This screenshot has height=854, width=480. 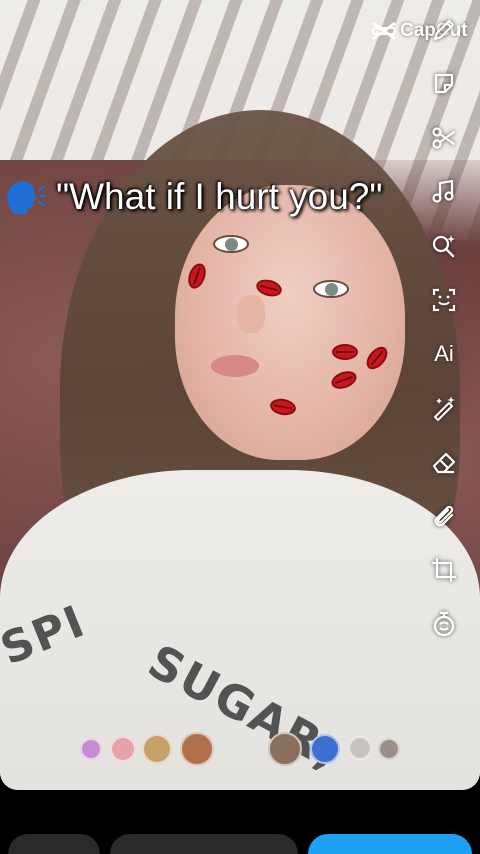 I want to click on crop-tool-button, so click(x=444, y=570).